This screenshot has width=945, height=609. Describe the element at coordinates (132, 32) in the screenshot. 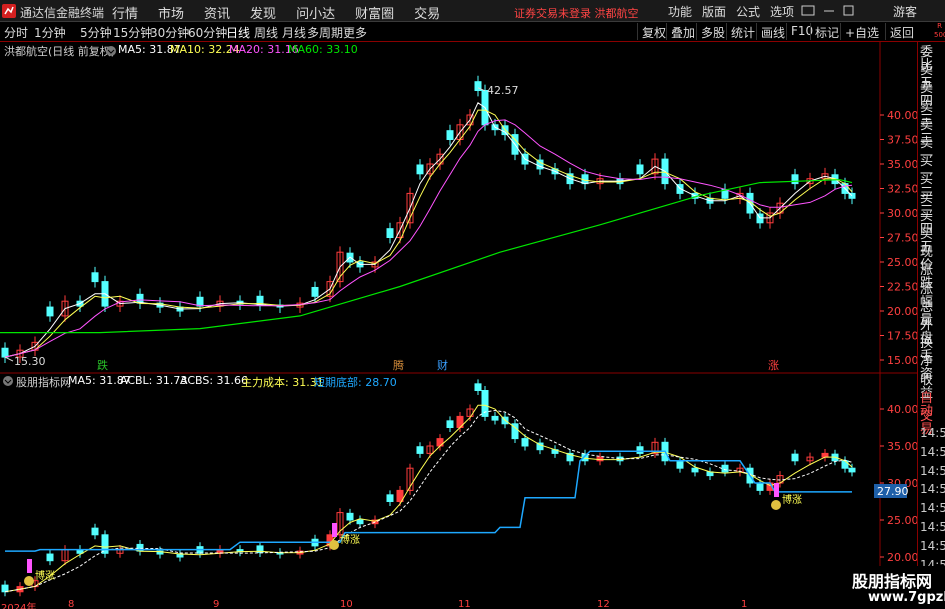

I see `tf-15min: 15分钟` at that location.